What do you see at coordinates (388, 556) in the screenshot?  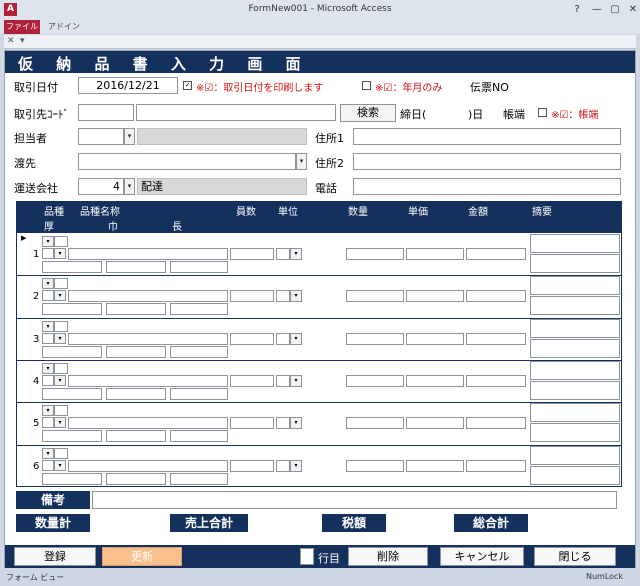 I see `sakujo-button: 削除` at bounding box center [388, 556].